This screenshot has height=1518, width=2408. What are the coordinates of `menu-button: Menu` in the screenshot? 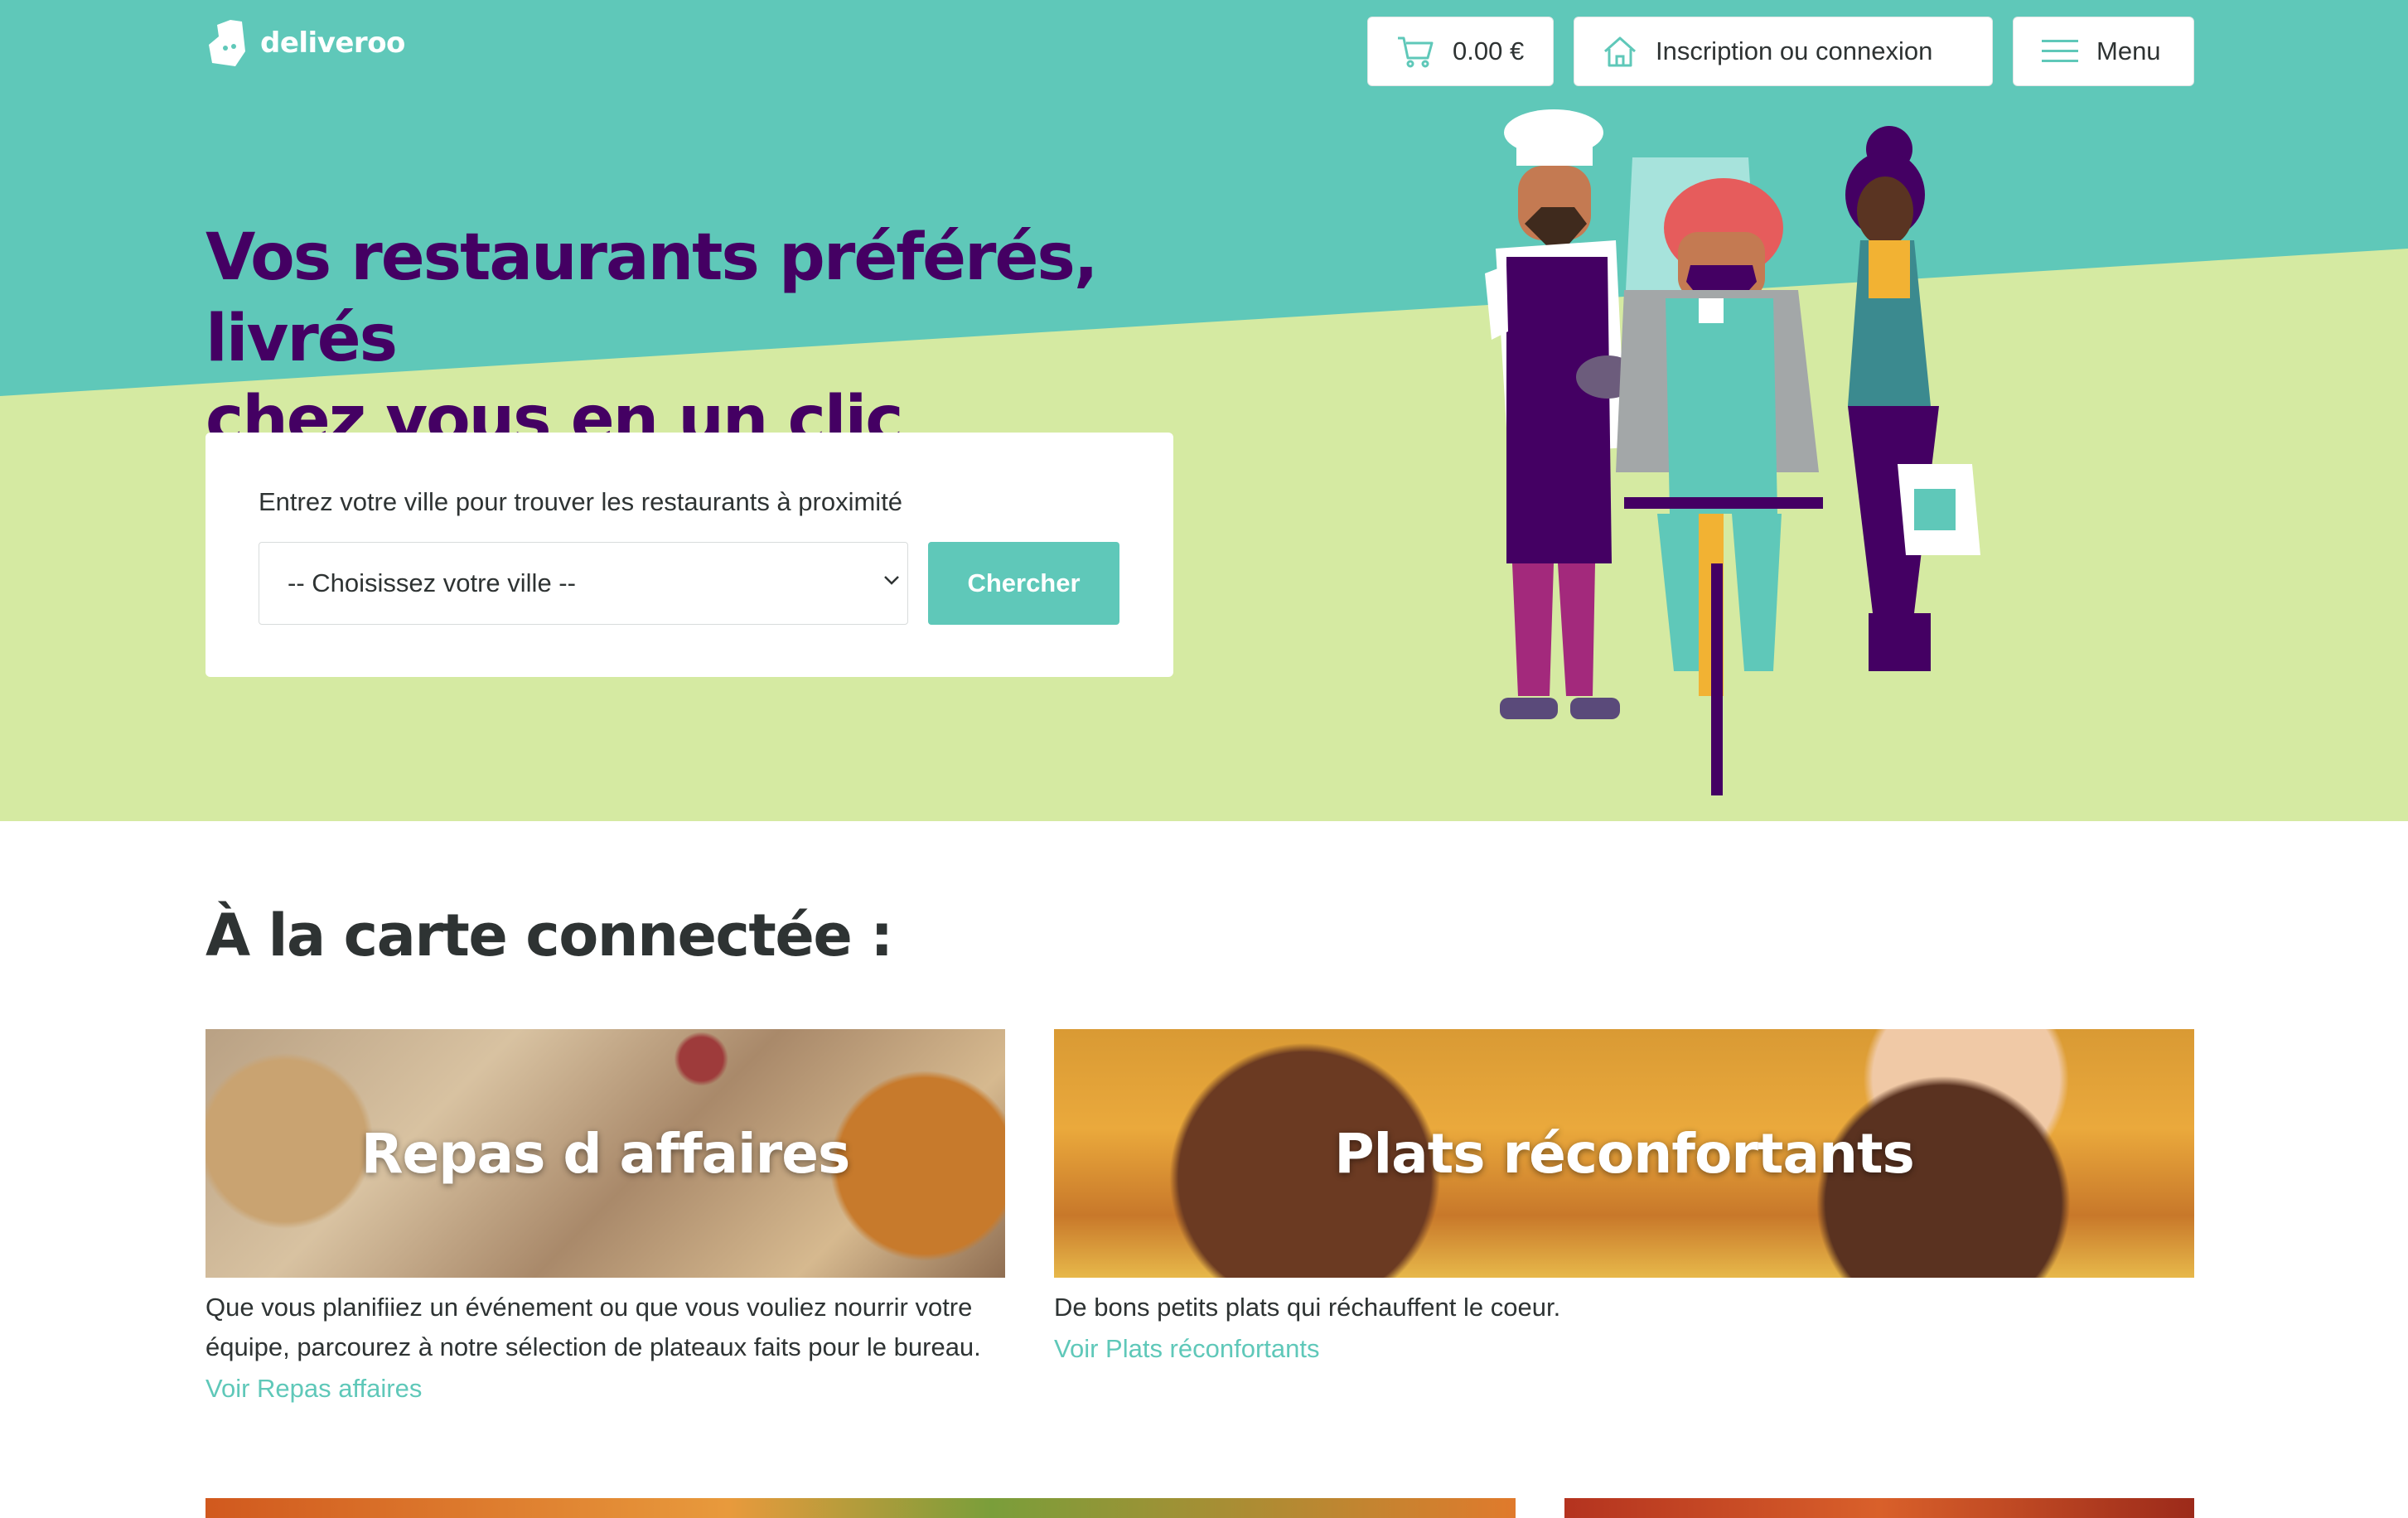 It's located at (2104, 51).